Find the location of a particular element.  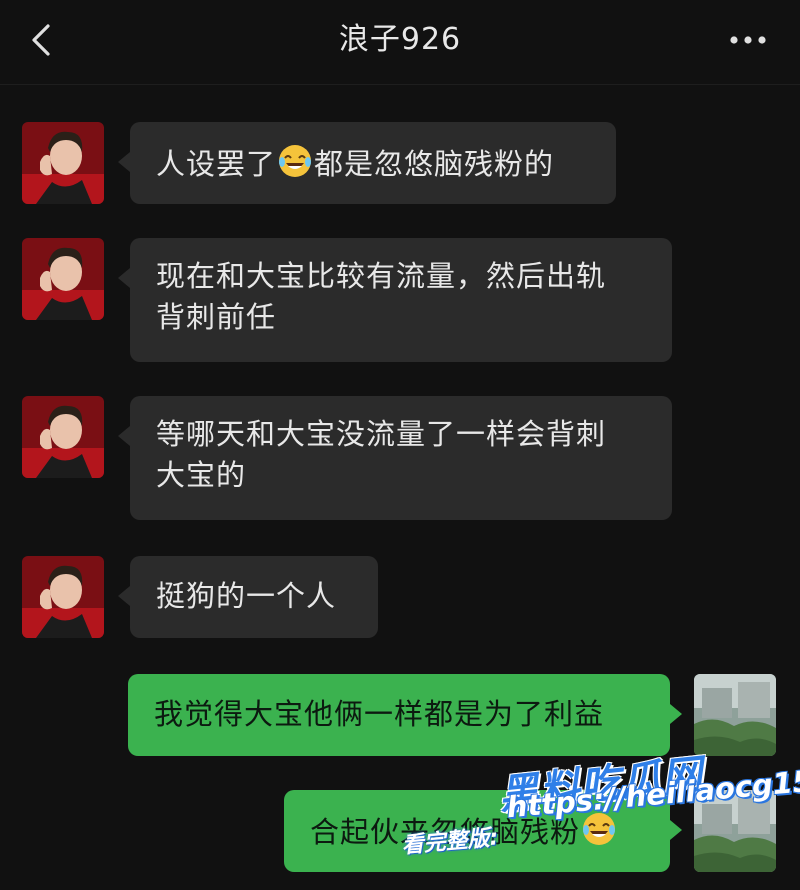

watermark-link: https://heiliaocg15.com is located at coordinates (652, 790).